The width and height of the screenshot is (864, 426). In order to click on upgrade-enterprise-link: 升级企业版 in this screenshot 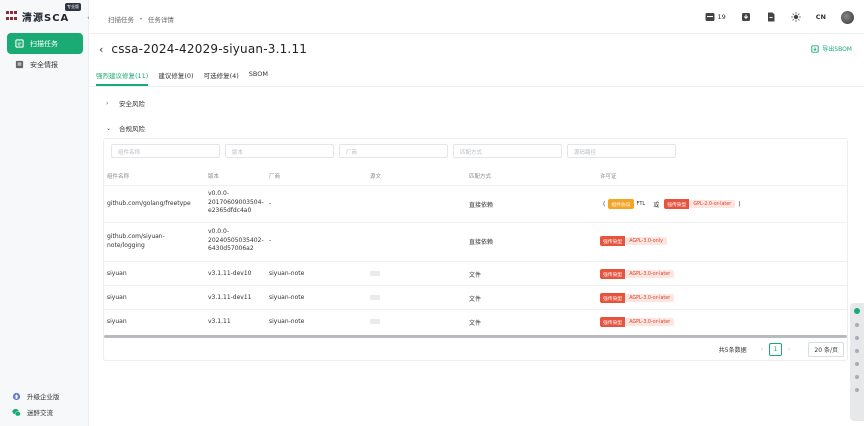, I will do `click(36, 396)`.